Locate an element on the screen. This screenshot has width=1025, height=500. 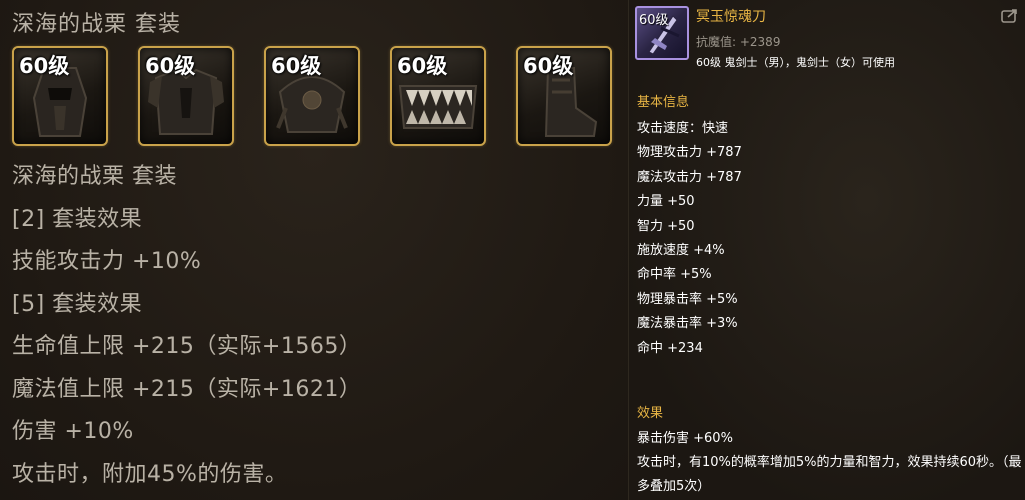
set-bonus-line: 攻击时，附加45%的伤害。 is located at coordinates (150, 474).